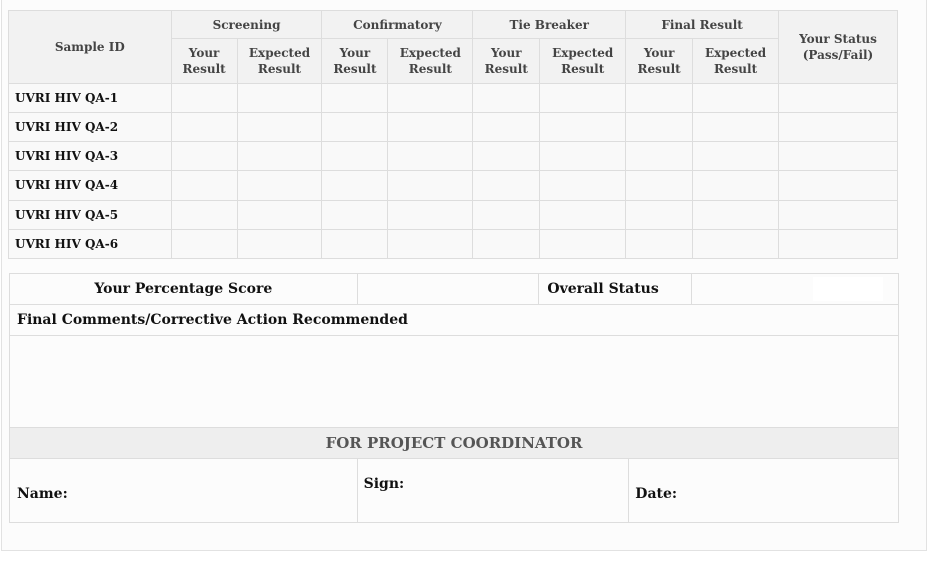  I want to click on sample-row: UVRI HIV QA-6, so click(453, 244).